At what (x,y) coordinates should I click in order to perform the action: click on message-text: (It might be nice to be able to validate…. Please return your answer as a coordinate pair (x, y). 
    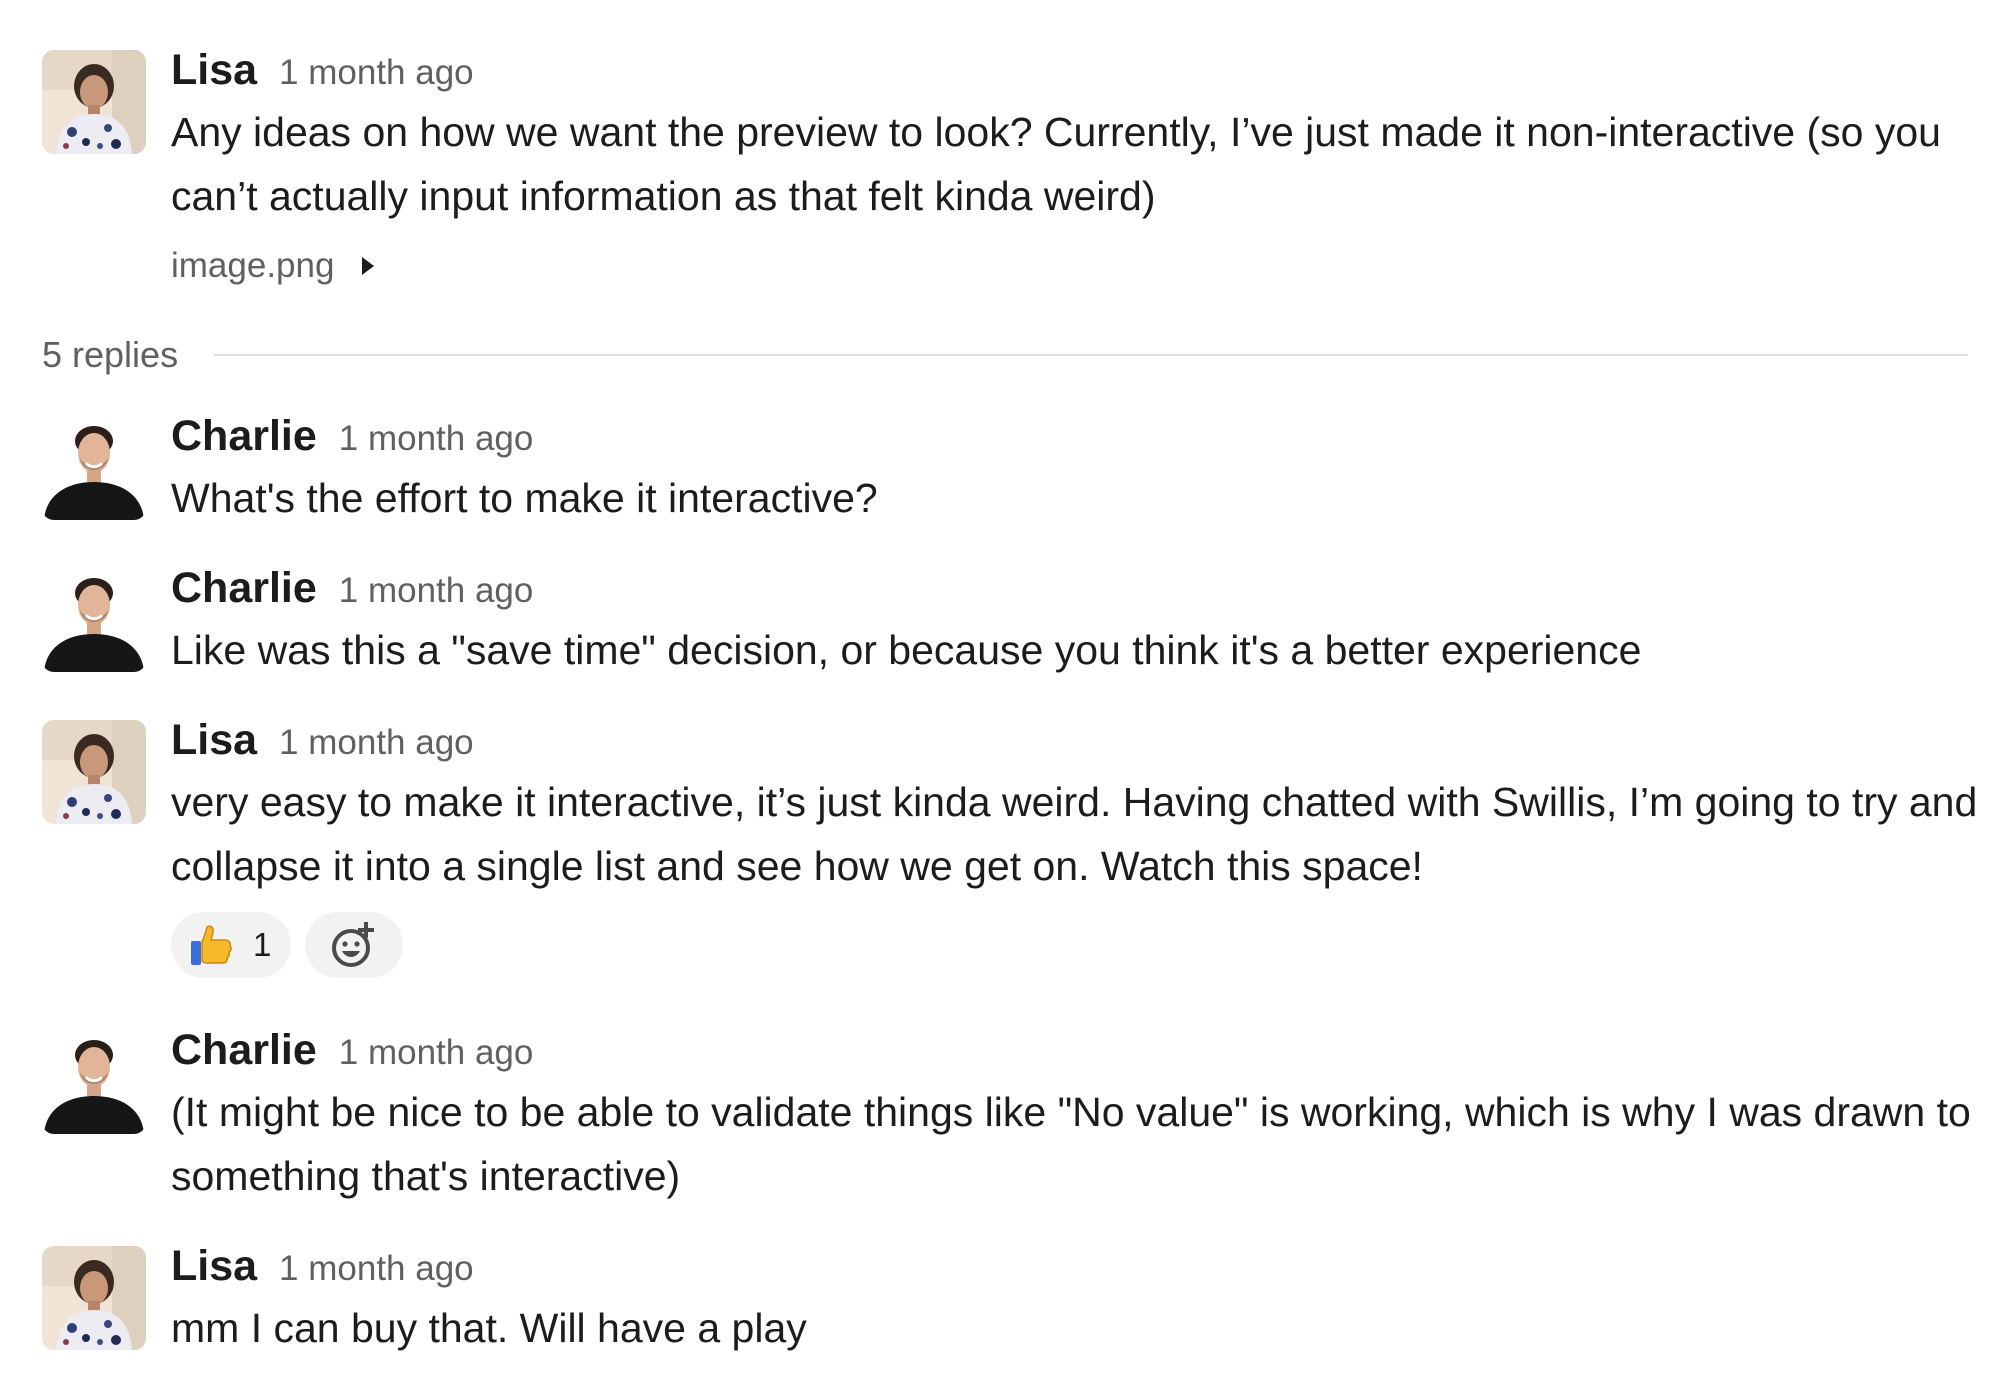
    Looking at the image, I should click on (1071, 1144).